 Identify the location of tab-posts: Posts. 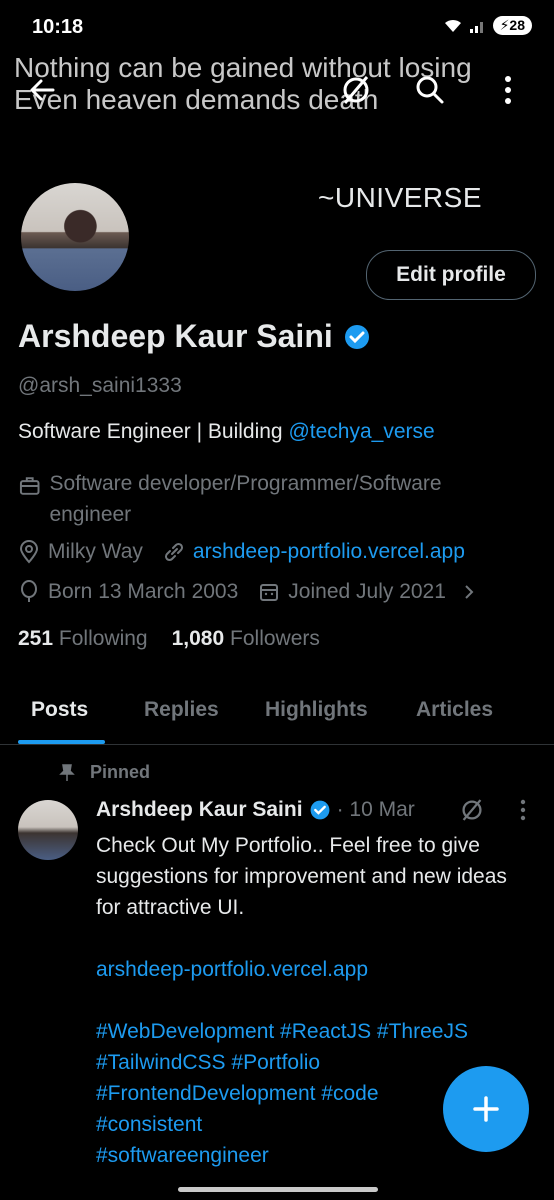
(59, 710).